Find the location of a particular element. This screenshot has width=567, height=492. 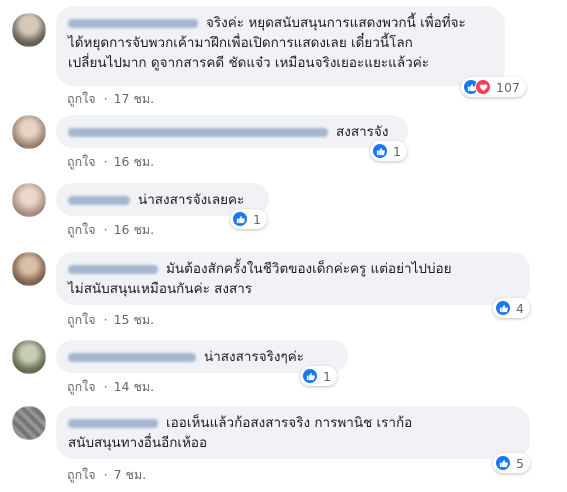

reaction-count: 5 is located at coordinates (520, 463).